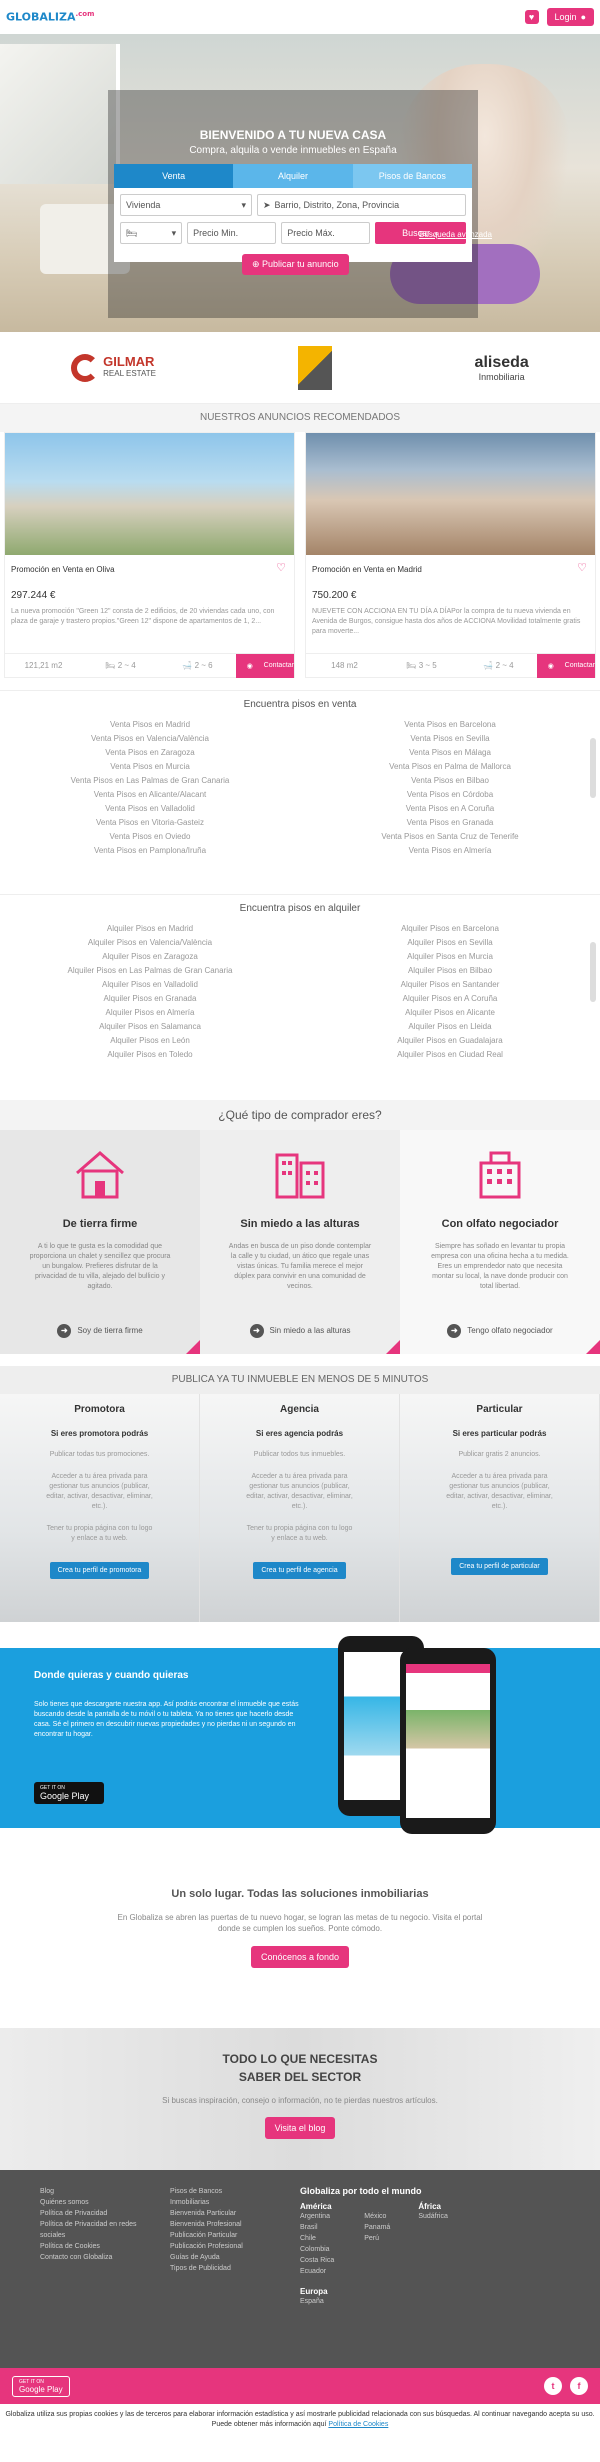  What do you see at coordinates (150, 739) in the screenshot?
I see `sale-link: Venta Pisos en Valencia/València` at bounding box center [150, 739].